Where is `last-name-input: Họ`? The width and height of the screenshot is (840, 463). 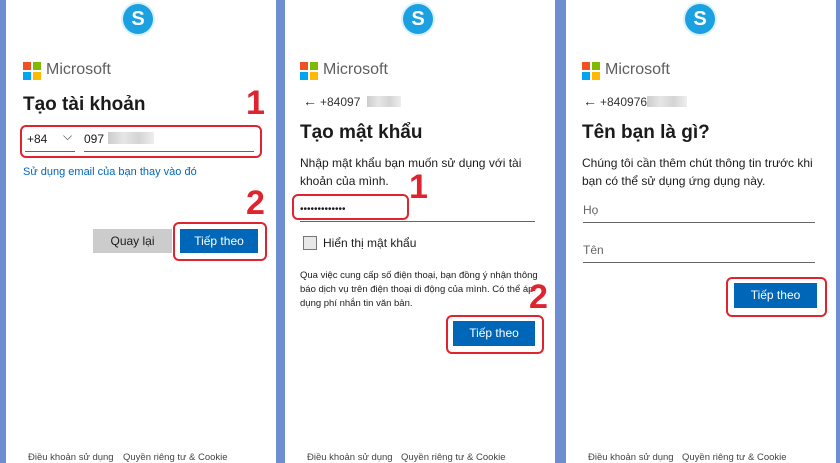
last-name-input: Họ is located at coordinates (699, 210).